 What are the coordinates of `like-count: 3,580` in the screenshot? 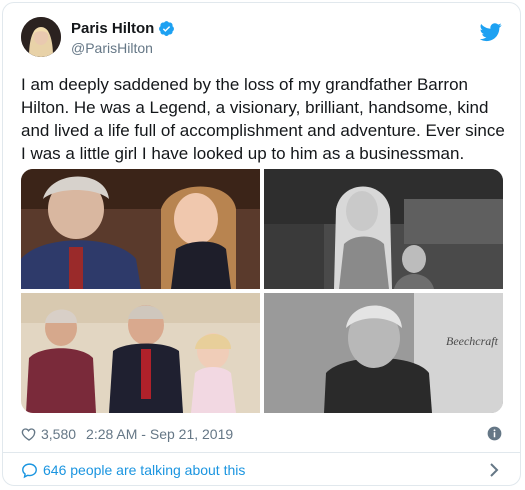 It's located at (58, 434).